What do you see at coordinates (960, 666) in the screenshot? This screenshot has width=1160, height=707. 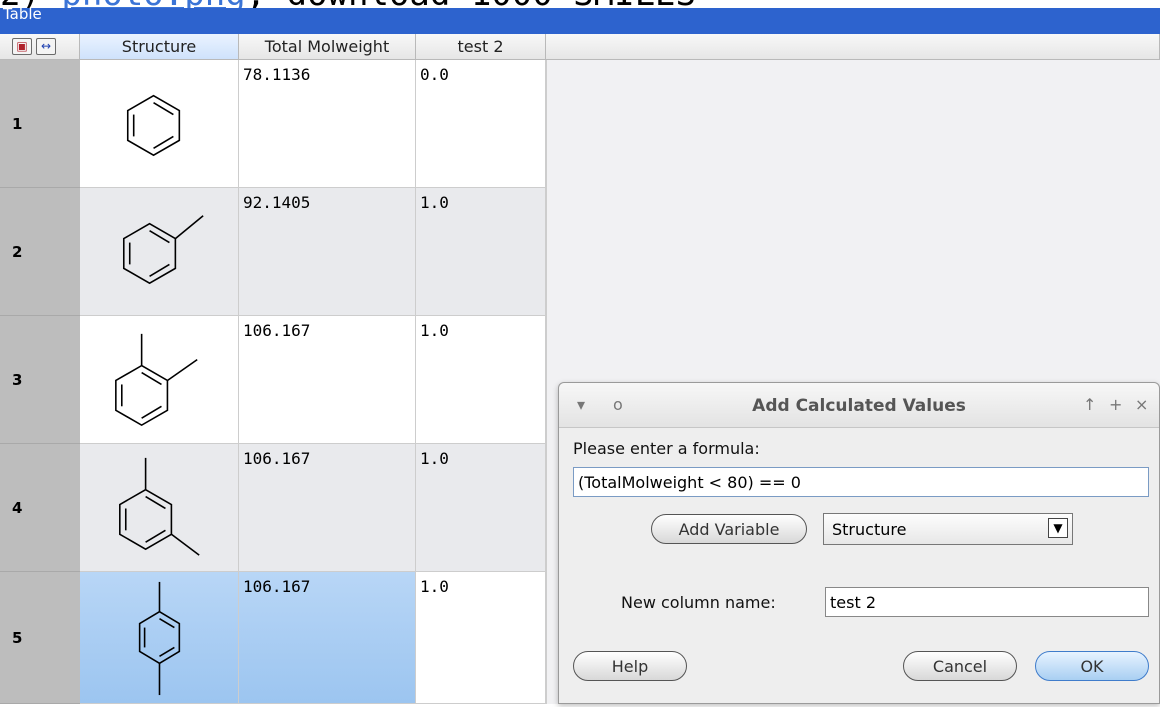 I see `cancel-button: Cancel` at bounding box center [960, 666].